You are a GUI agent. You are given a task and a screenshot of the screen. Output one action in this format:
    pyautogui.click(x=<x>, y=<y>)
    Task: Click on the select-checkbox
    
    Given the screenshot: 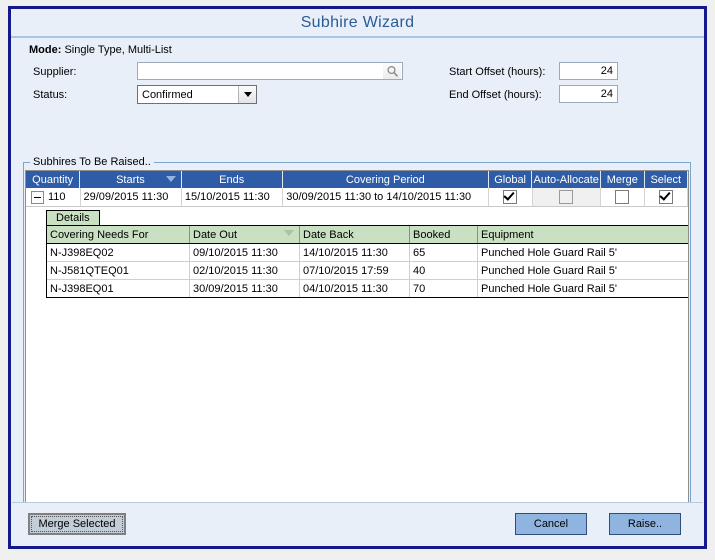 What is the action you would take?
    pyautogui.click(x=665, y=197)
    